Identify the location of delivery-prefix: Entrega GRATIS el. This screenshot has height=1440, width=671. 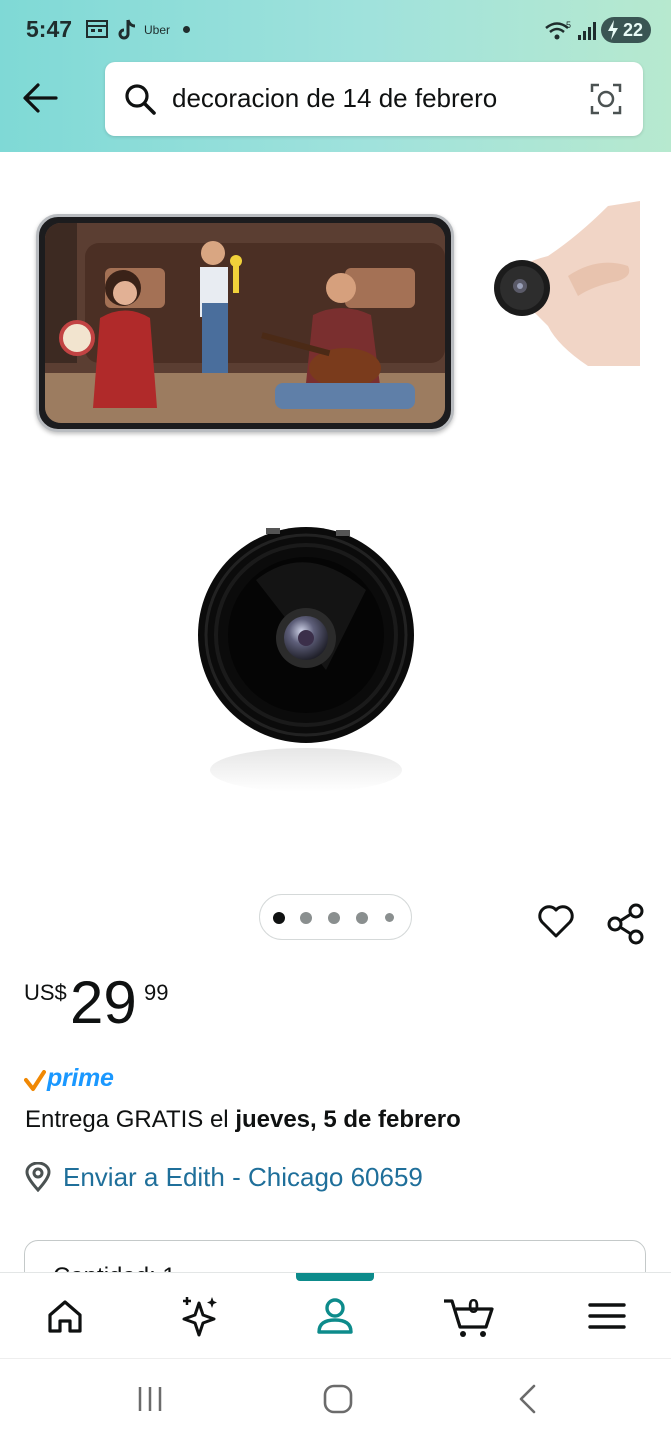
(130, 1119).